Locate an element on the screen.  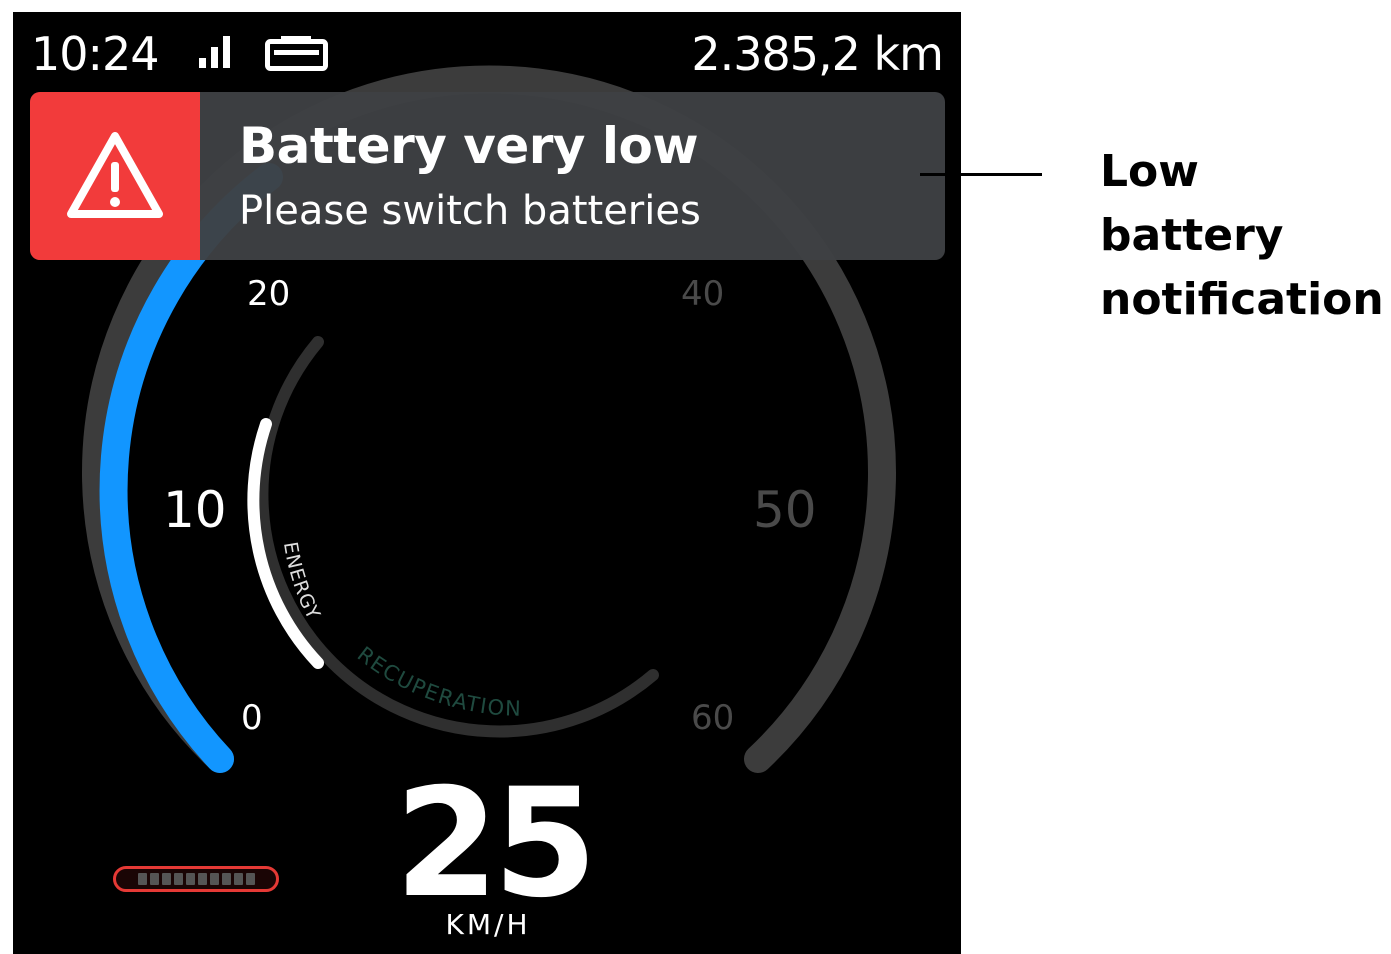
callout-label: Low battery notification is located at coordinates (1242, 236).